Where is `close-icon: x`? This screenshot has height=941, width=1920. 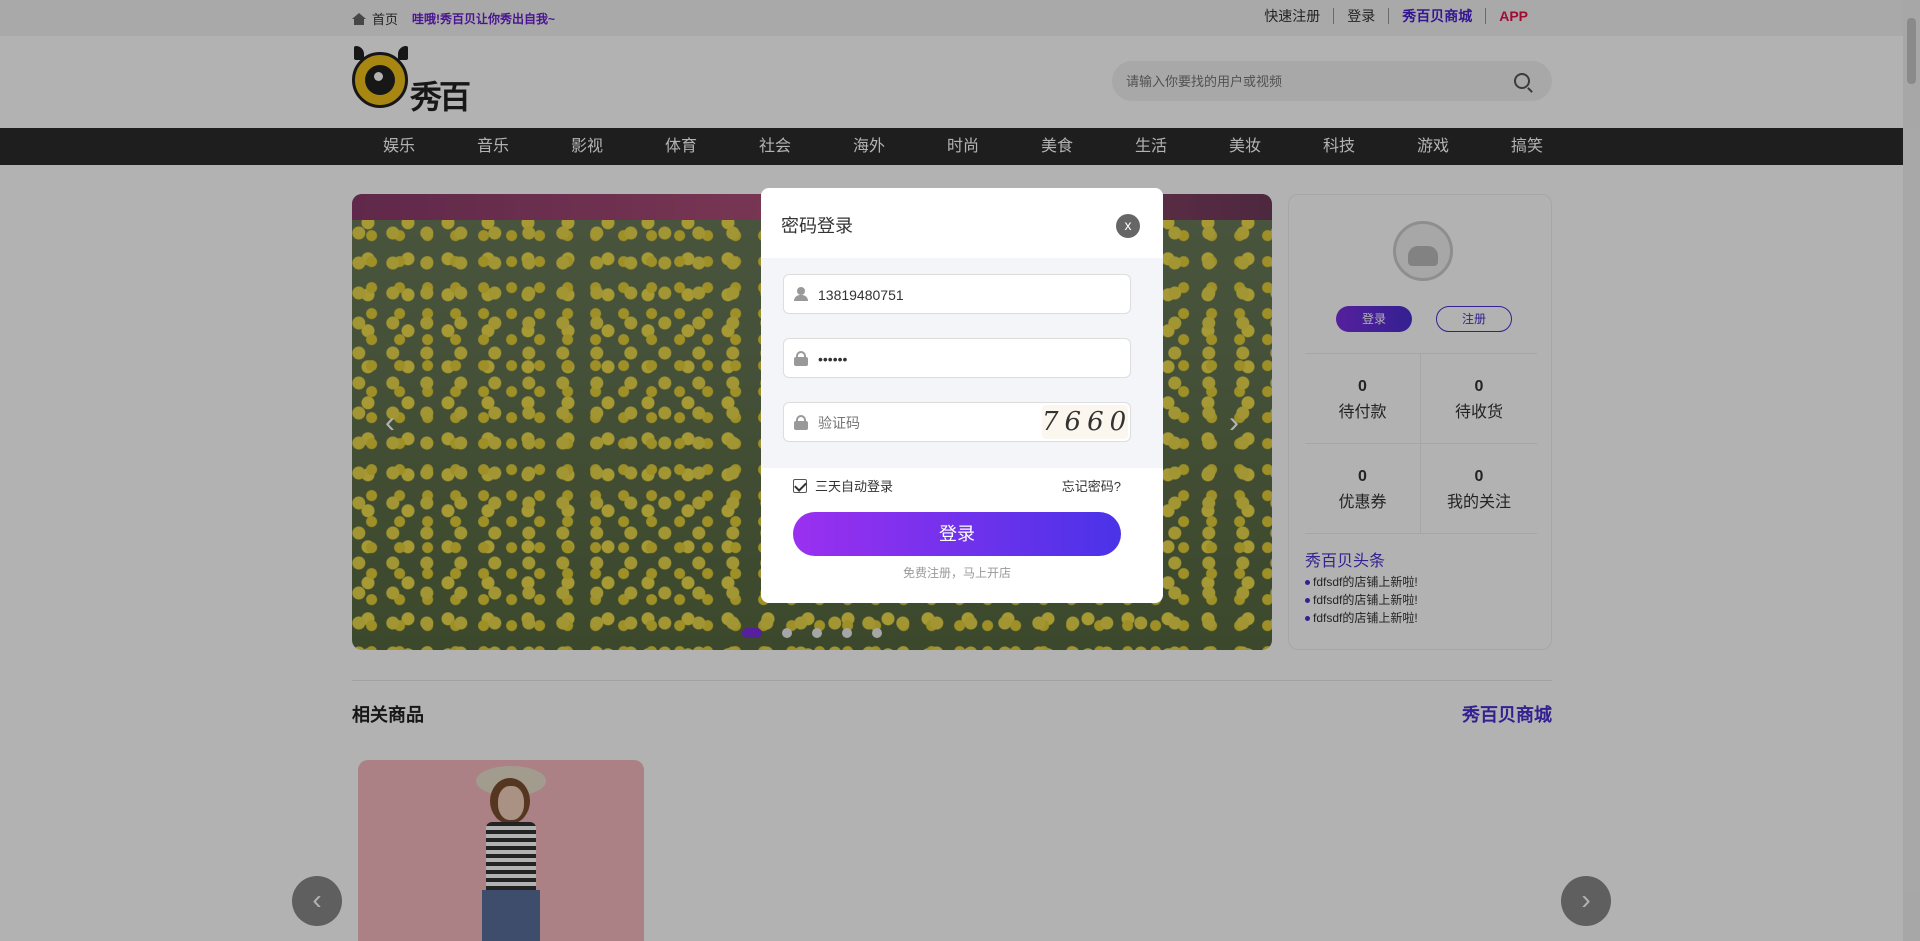 close-icon: x is located at coordinates (1128, 226).